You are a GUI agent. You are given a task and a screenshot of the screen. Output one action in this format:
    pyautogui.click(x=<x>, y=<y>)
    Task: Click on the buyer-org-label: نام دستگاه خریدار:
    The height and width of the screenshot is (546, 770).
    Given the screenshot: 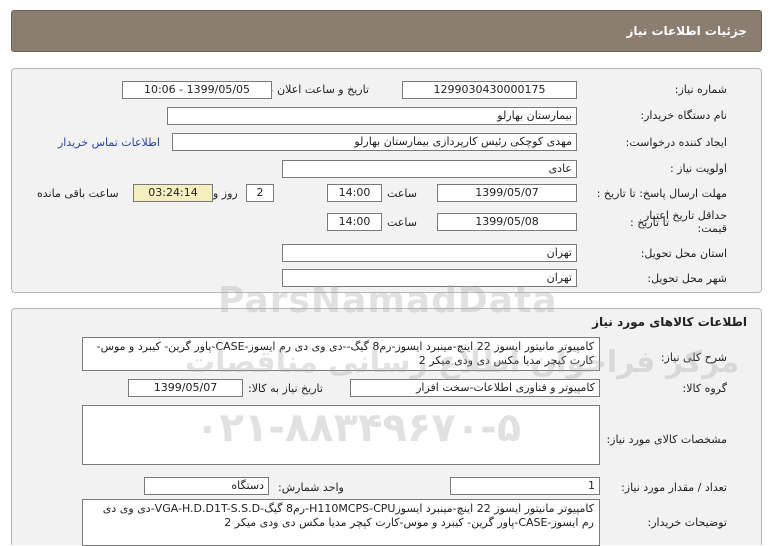 What is the action you would take?
    pyautogui.click(x=683, y=115)
    